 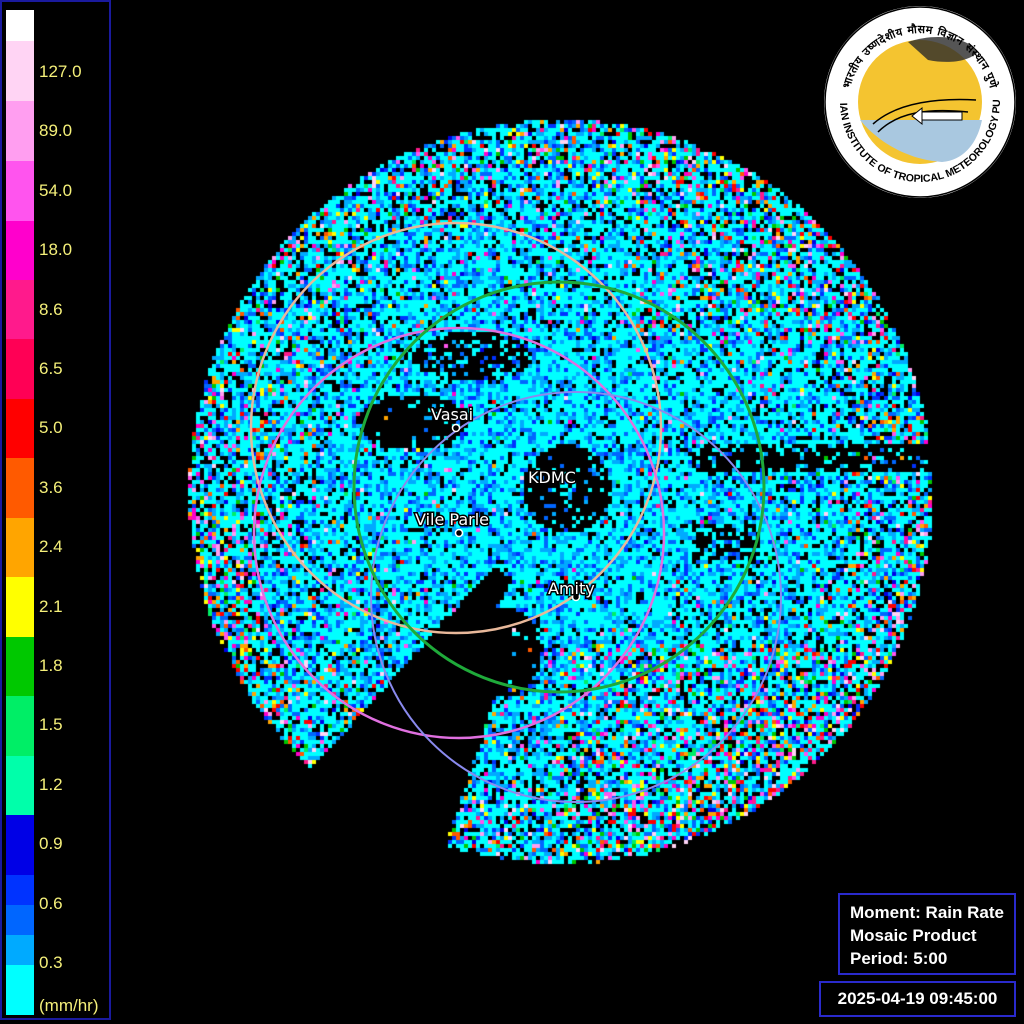 I want to click on station-label-kdmc: KDMC, so click(x=552, y=477).